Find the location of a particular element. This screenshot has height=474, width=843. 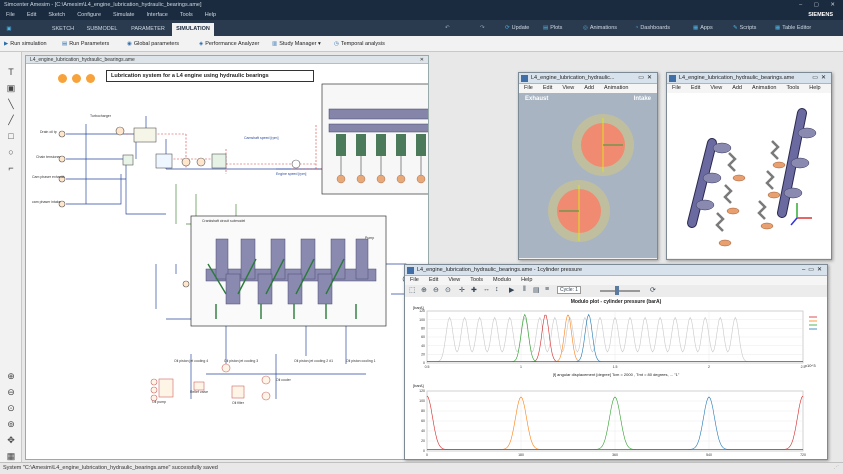

temporal-analysis-button: ◷ Temporal analysis is located at coordinates (359, 44).